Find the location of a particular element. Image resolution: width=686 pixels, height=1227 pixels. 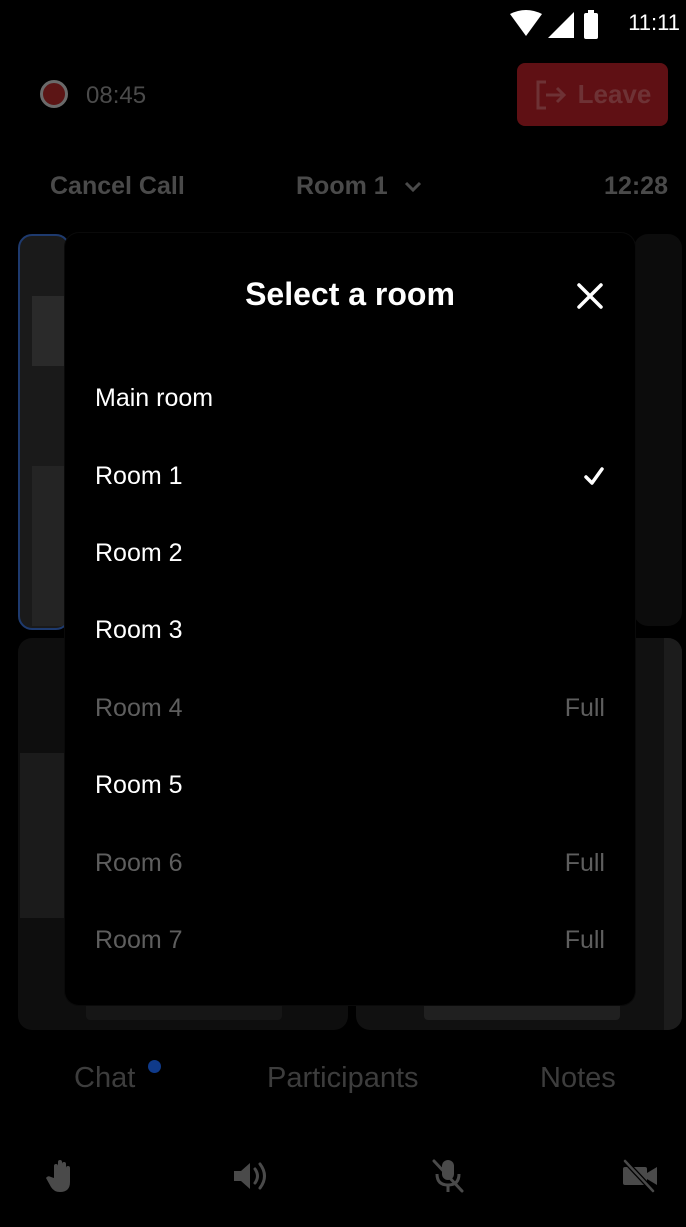

call-timer: 12:28 is located at coordinates (636, 186).